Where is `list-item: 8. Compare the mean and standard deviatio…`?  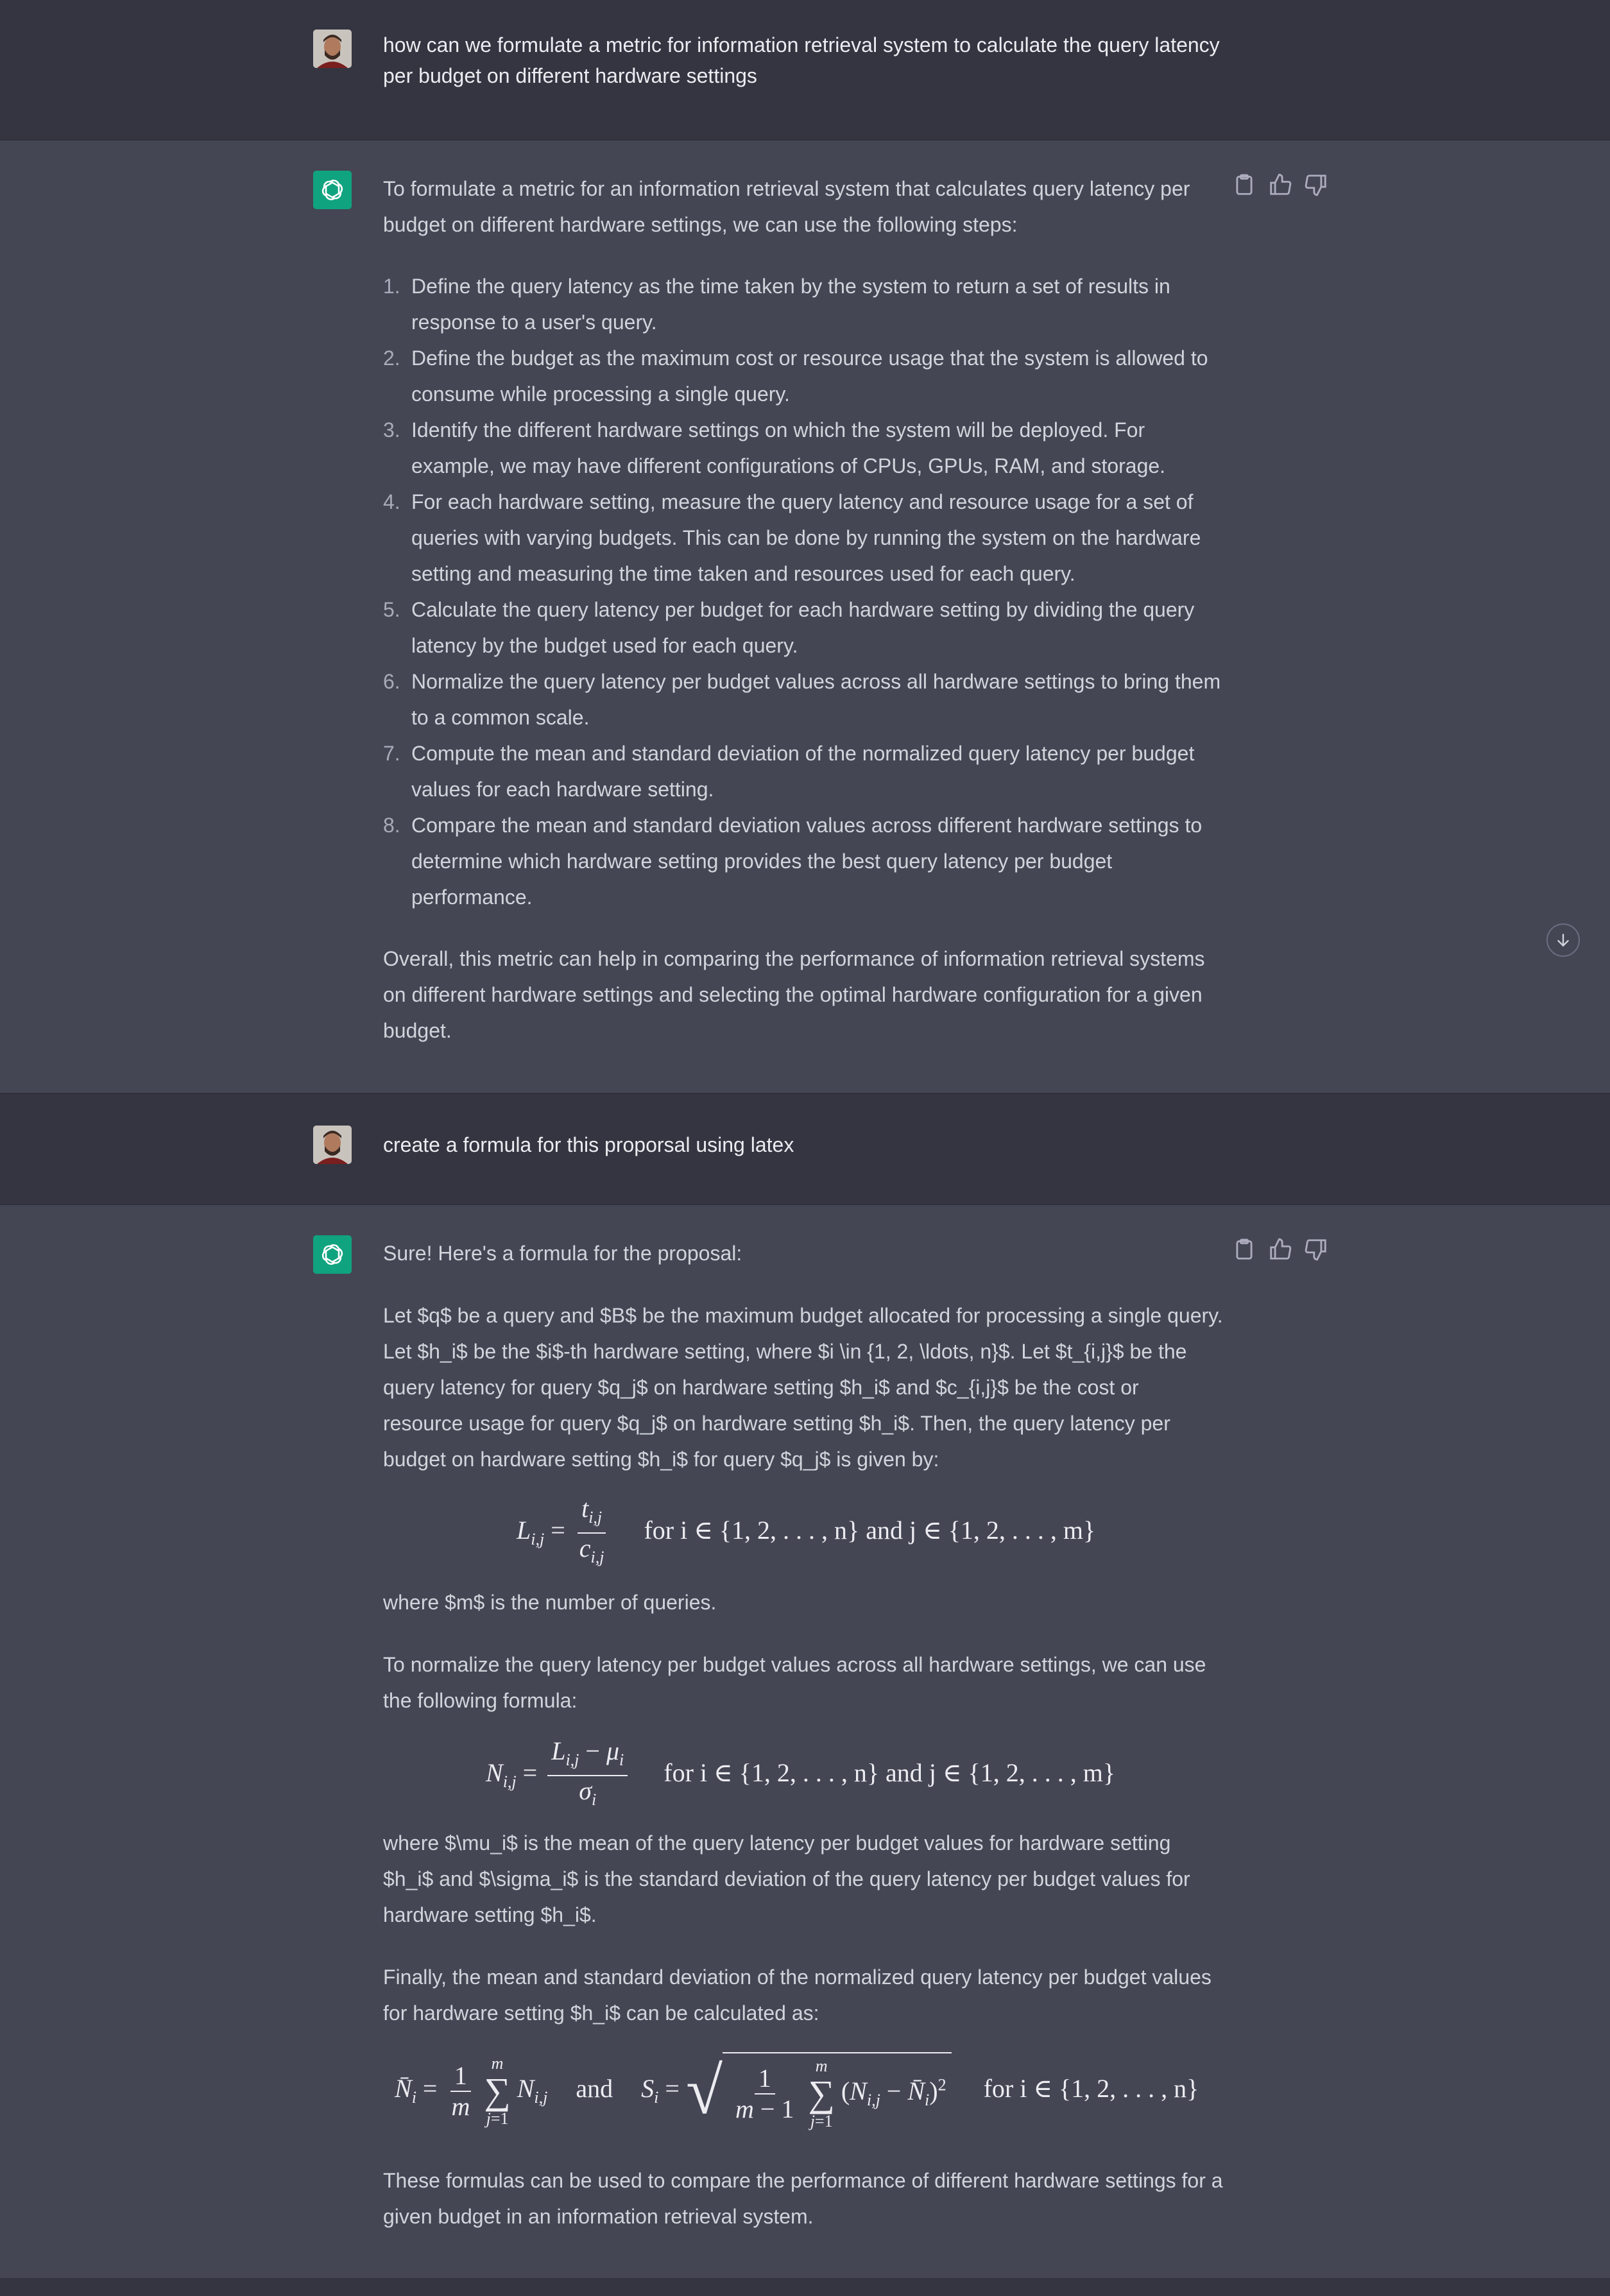 list-item: 8. Compare the mean and standard deviatio… is located at coordinates (793, 861).